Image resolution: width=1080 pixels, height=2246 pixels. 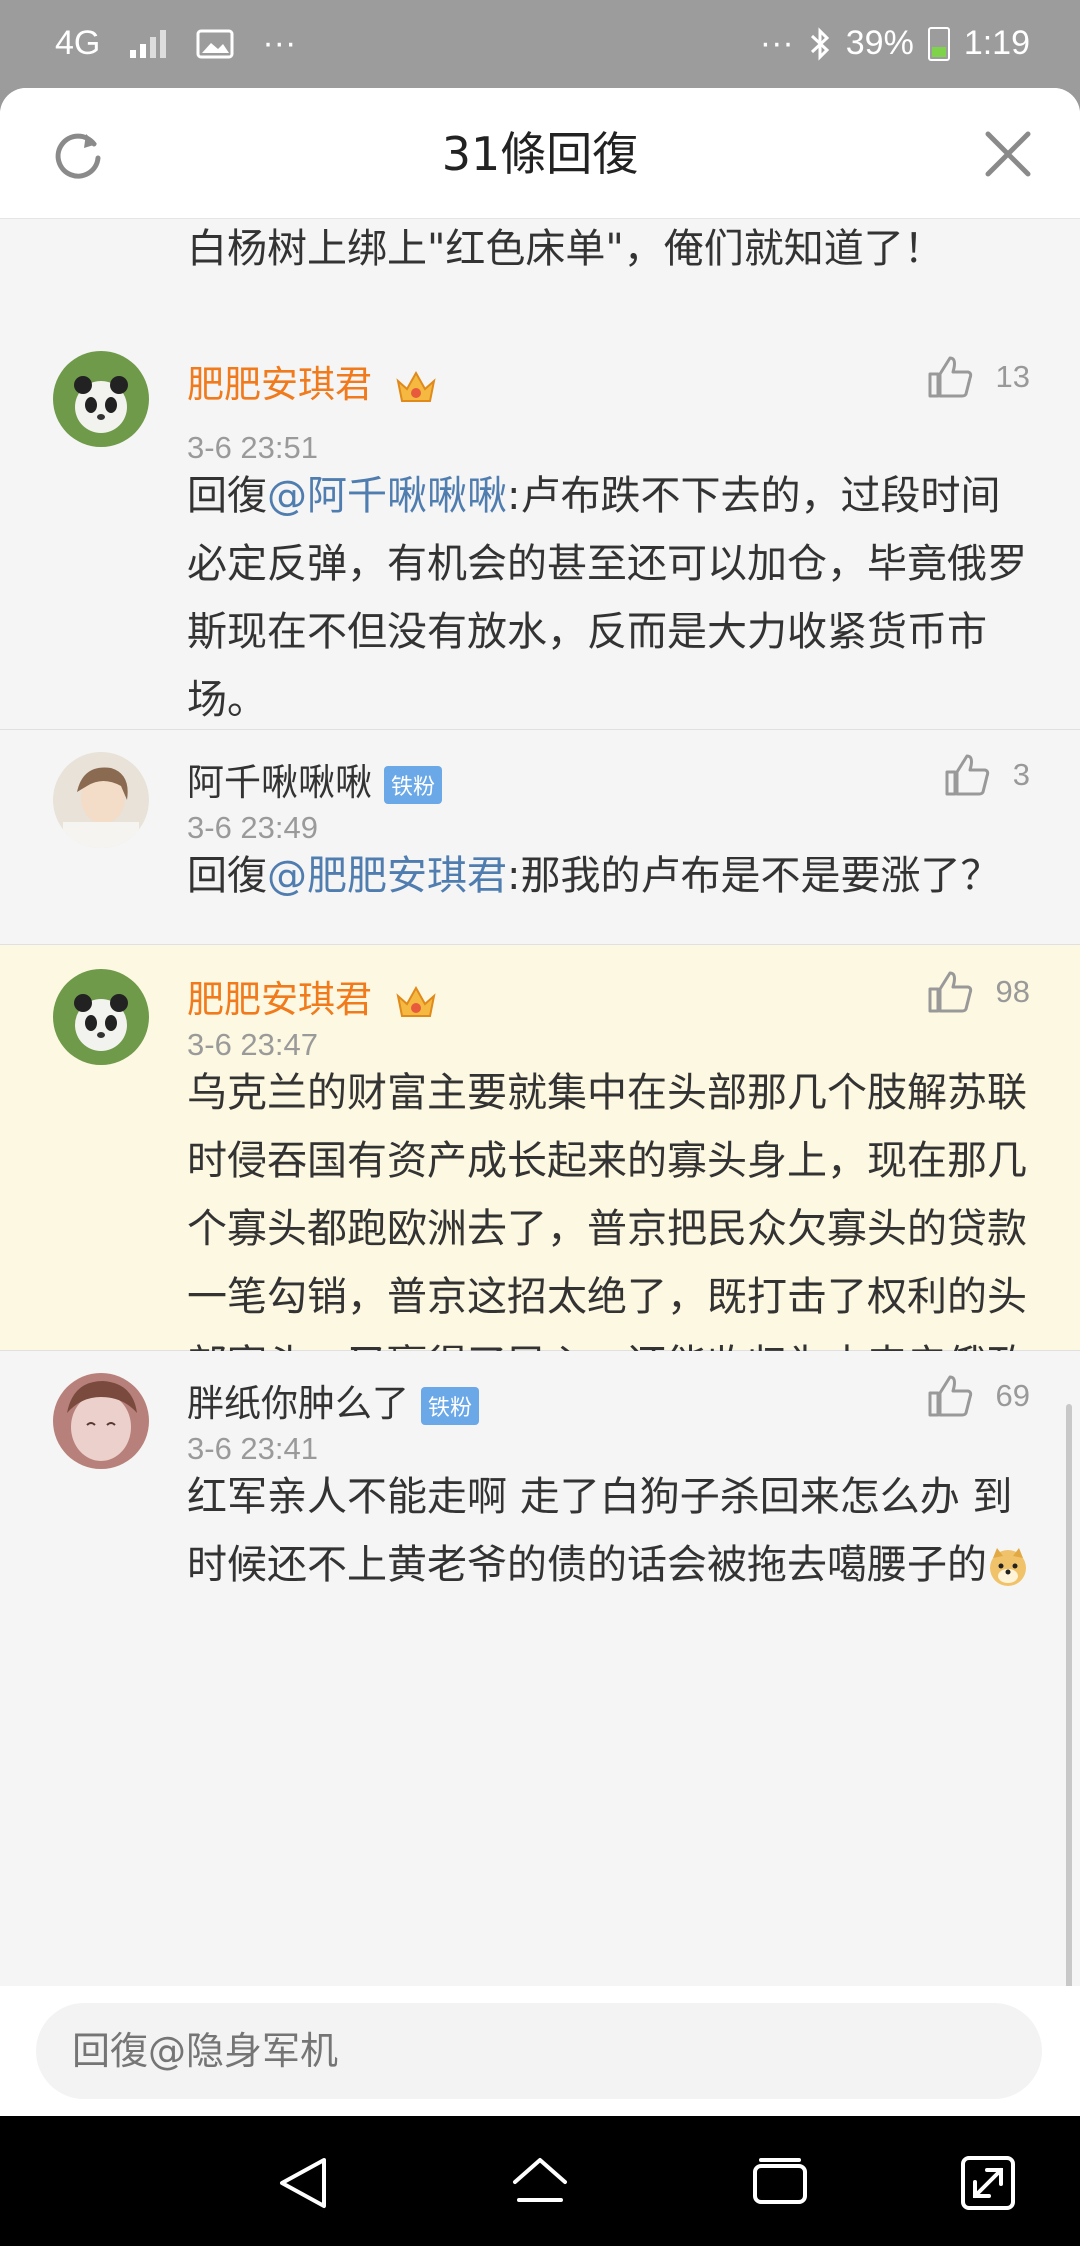 I want to click on comment-time: 3-6 23:51, so click(x=252, y=447).